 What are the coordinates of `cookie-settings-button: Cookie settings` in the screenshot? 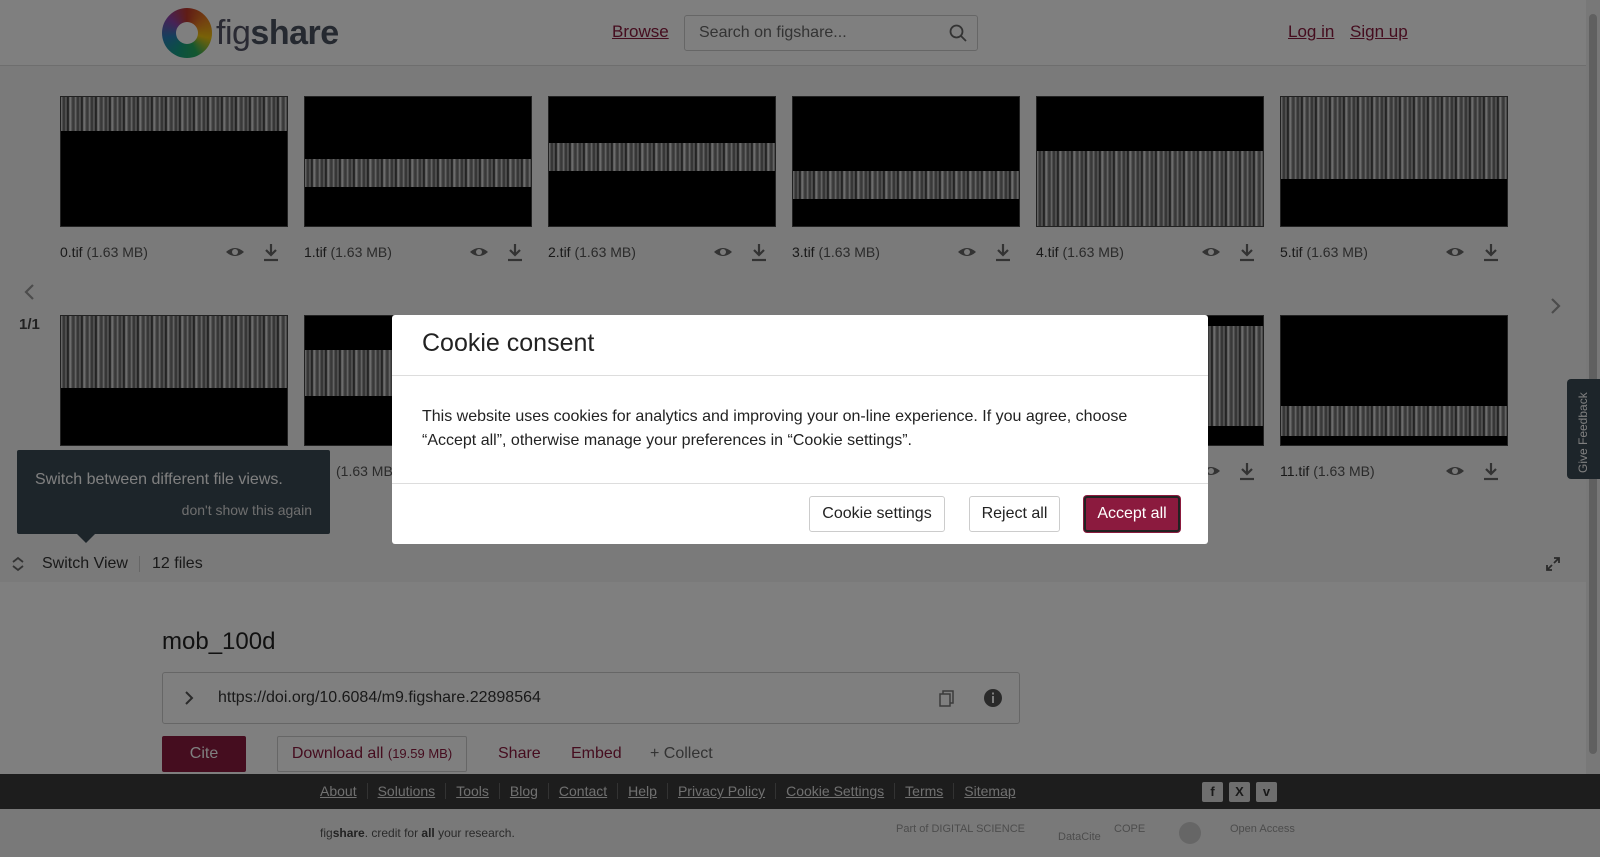 It's located at (877, 514).